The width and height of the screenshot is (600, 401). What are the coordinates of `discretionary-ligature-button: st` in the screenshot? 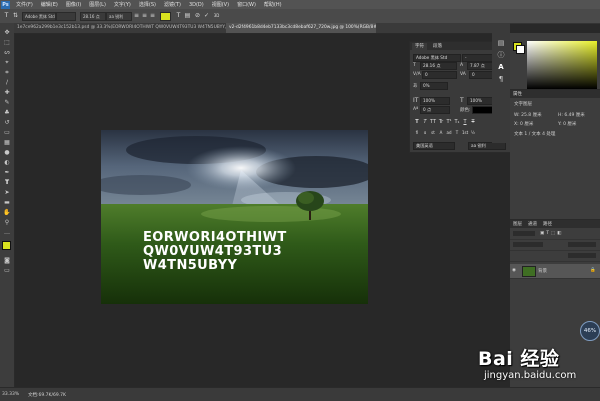 It's located at (433, 133).